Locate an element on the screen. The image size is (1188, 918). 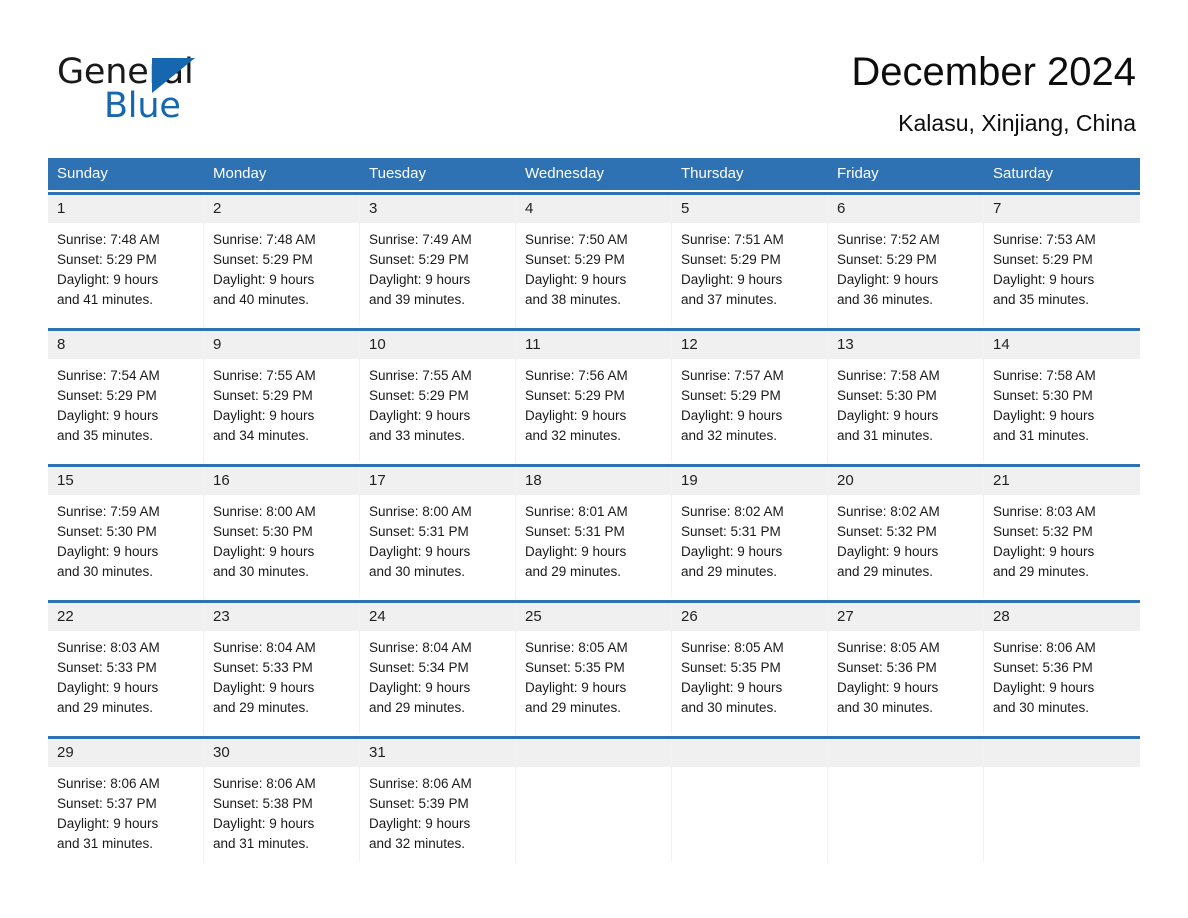
weekday-header-saturday: Saturday is located at coordinates (1023, 173).